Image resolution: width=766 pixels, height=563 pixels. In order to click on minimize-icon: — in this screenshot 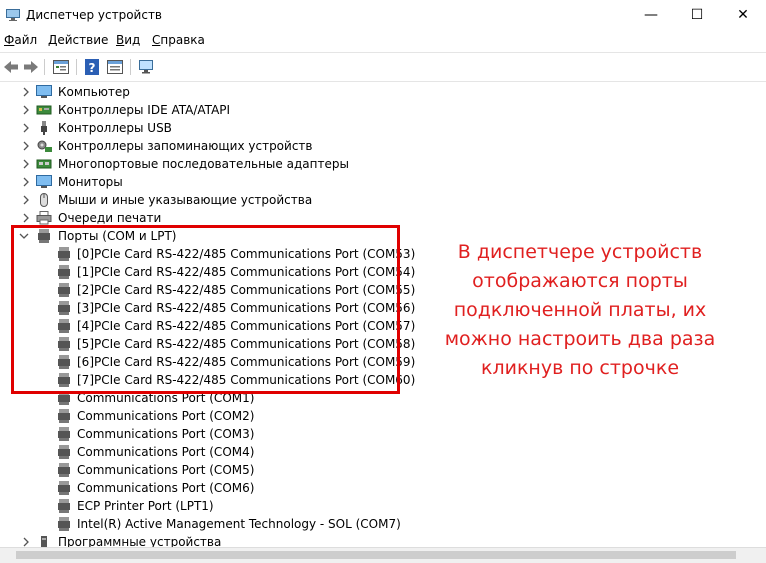, I will do `click(651, 15)`.